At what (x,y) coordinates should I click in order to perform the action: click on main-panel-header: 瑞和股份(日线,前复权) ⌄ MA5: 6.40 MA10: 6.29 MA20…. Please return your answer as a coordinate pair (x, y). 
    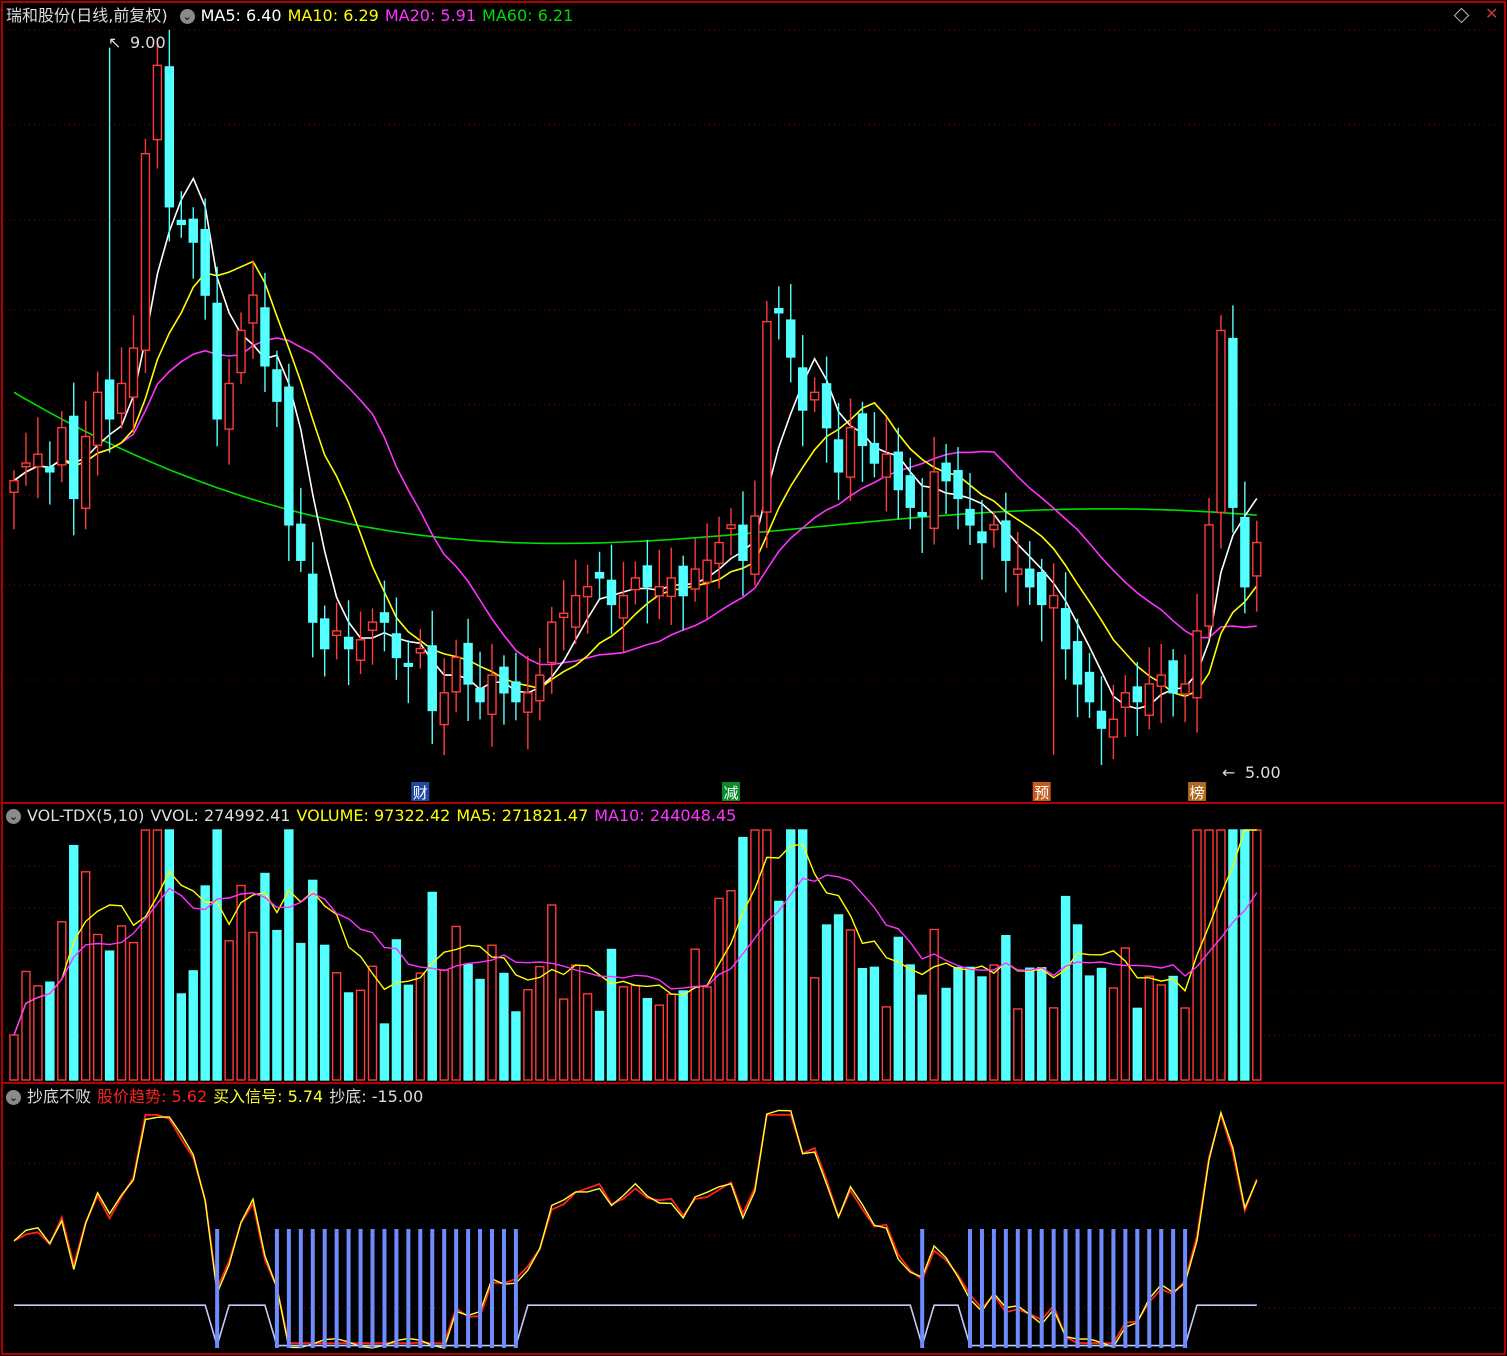
    Looking at the image, I should click on (289, 16).